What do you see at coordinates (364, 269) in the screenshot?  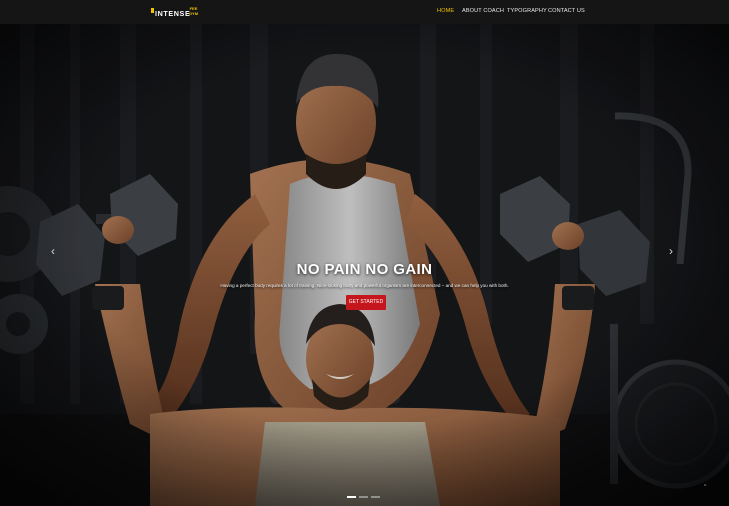 I see `hero-headline: NO PAIN NO GAIN` at bounding box center [364, 269].